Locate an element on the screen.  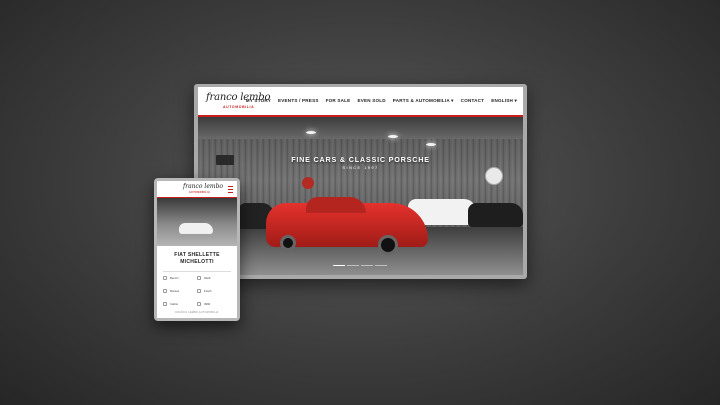
color-icon is located at coordinates (199, 278).